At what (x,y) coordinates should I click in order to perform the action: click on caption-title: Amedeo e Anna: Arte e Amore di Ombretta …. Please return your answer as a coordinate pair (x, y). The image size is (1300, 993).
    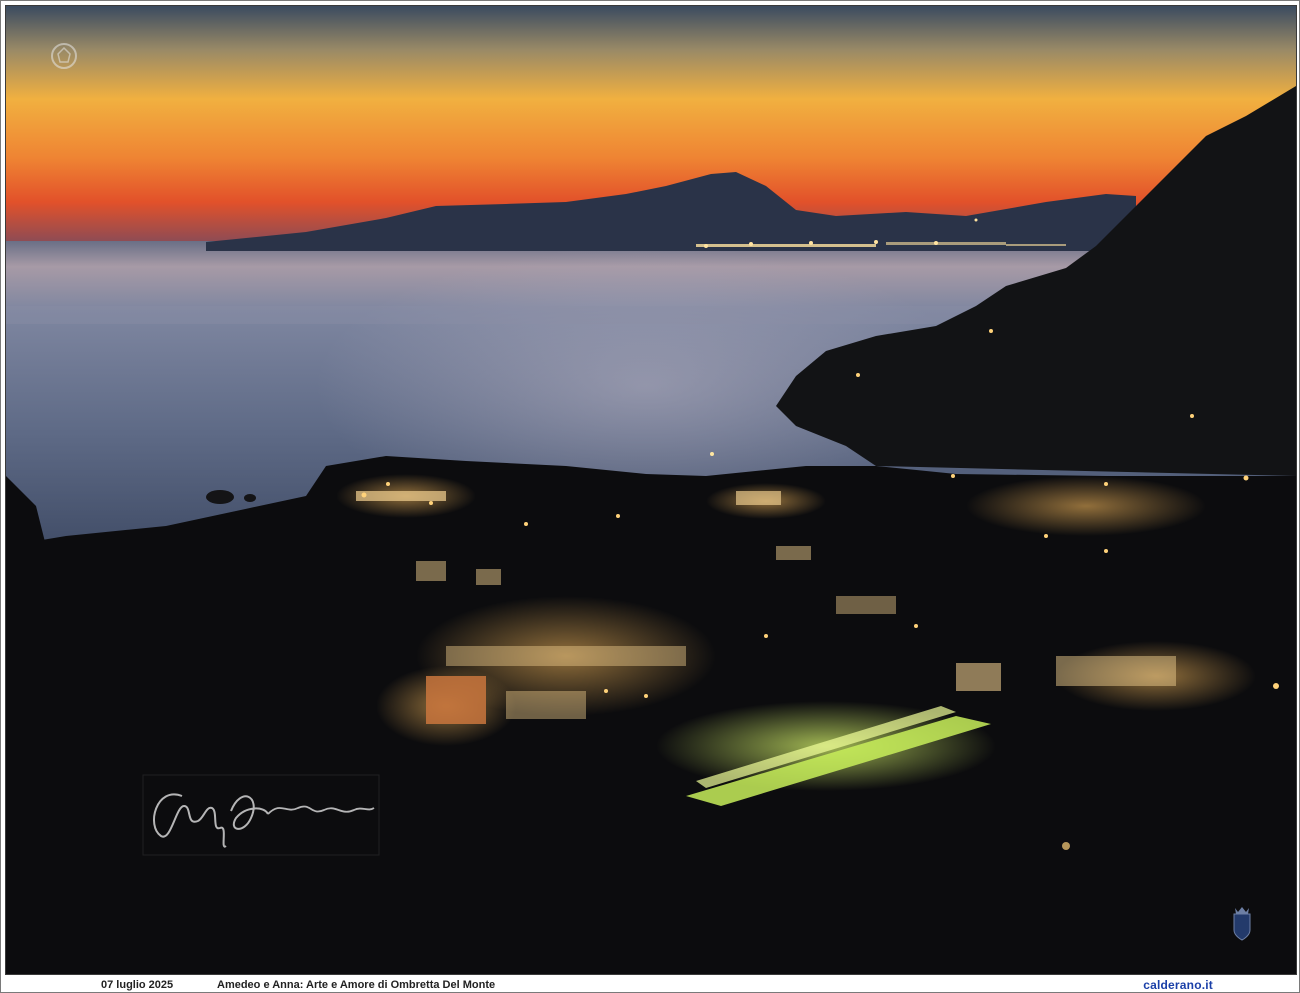
    Looking at the image, I should click on (356, 985).